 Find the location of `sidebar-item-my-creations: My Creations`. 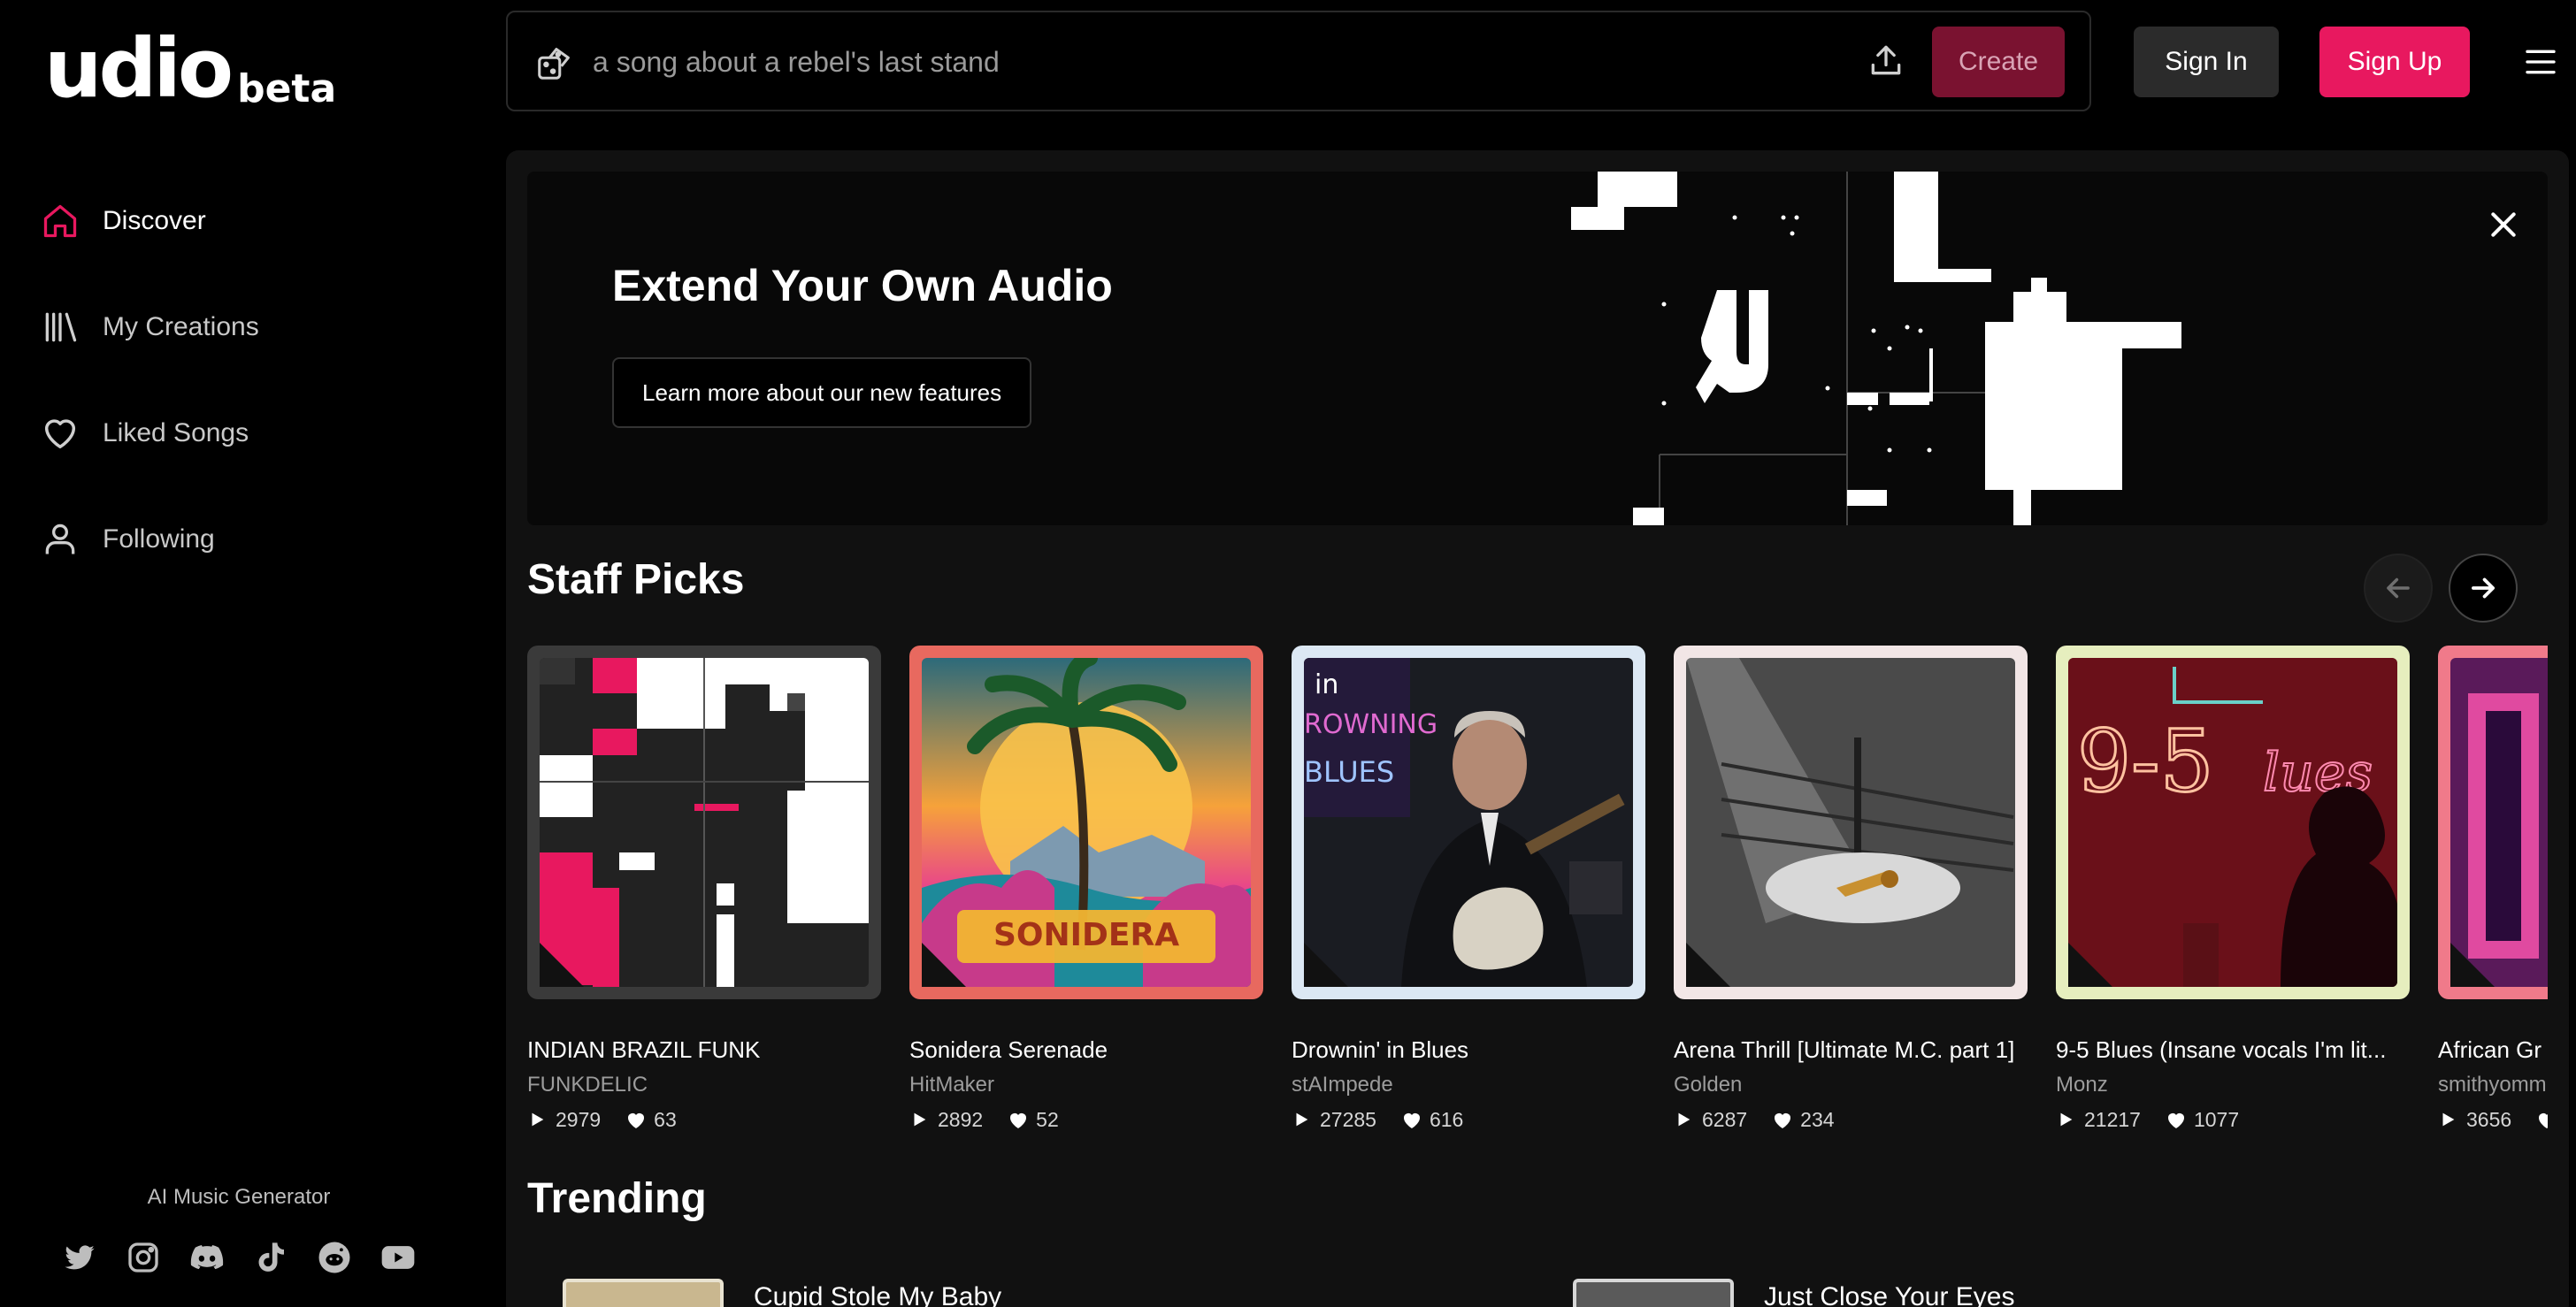

sidebar-item-my-creations: My Creations is located at coordinates (260, 327).